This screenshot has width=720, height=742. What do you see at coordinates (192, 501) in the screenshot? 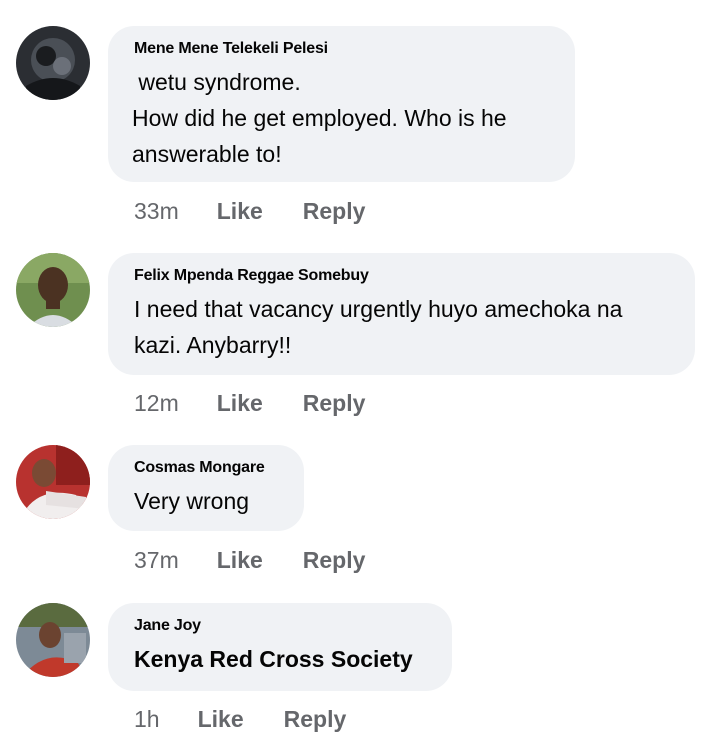
I see `comment-text: Very wrong` at bounding box center [192, 501].